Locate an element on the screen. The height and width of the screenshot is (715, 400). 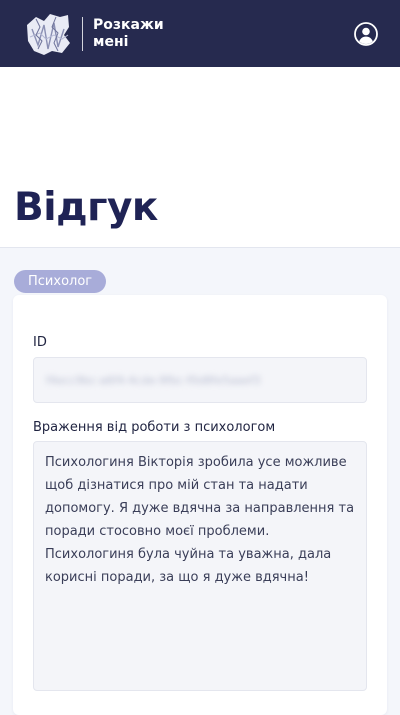
id-field: f4ecc9bc-a6f4-4cde-9fbc-f0d8fe5aaef3 is located at coordinates (200, 380).